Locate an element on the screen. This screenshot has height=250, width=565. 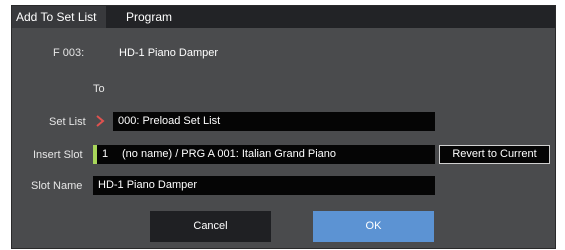
mode-label: Program is located at coordinates (149, 17).